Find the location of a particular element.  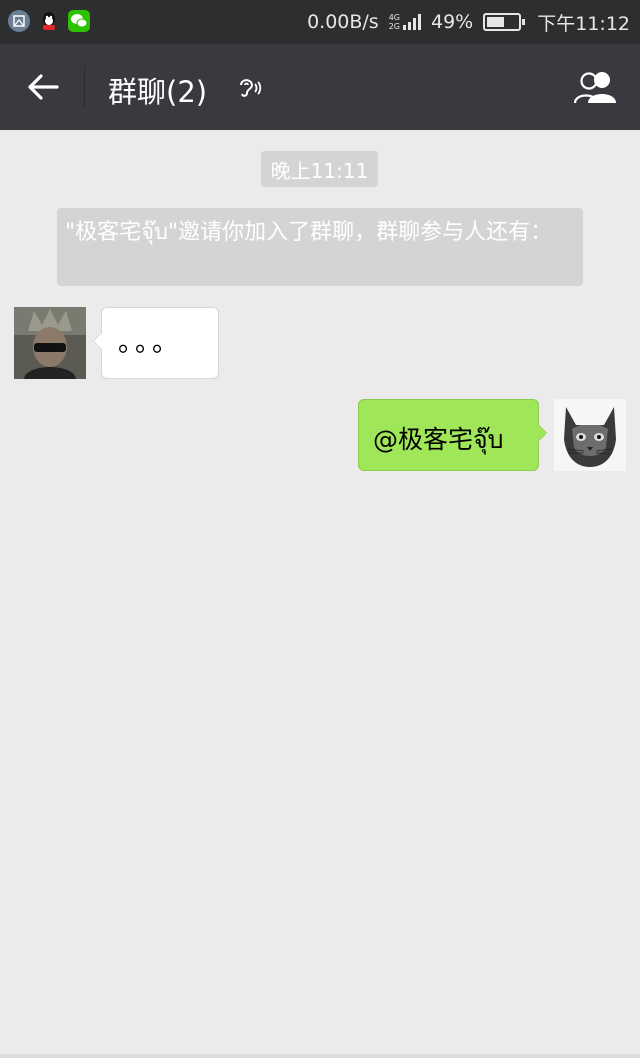

status-bar: 0.00B/s 4G 2G 49% 下午11:12 is located at coordinates (320, 22).